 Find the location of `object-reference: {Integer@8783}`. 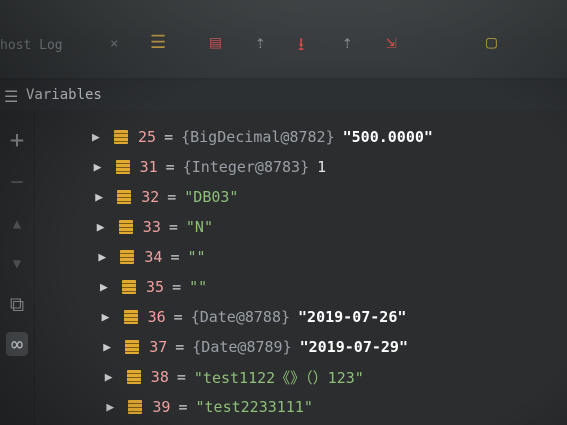

object-reference: {Integer@8783} is located at coordinates (246, 167).